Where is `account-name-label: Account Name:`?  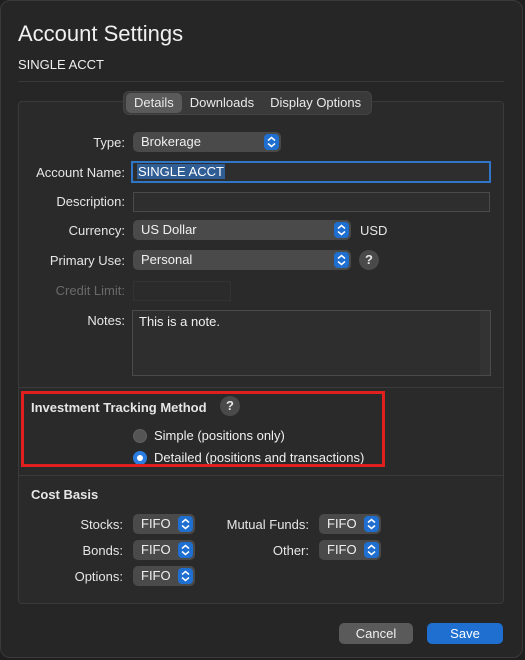 account-name-label: Account Name: is located at coordinates (80, 172).